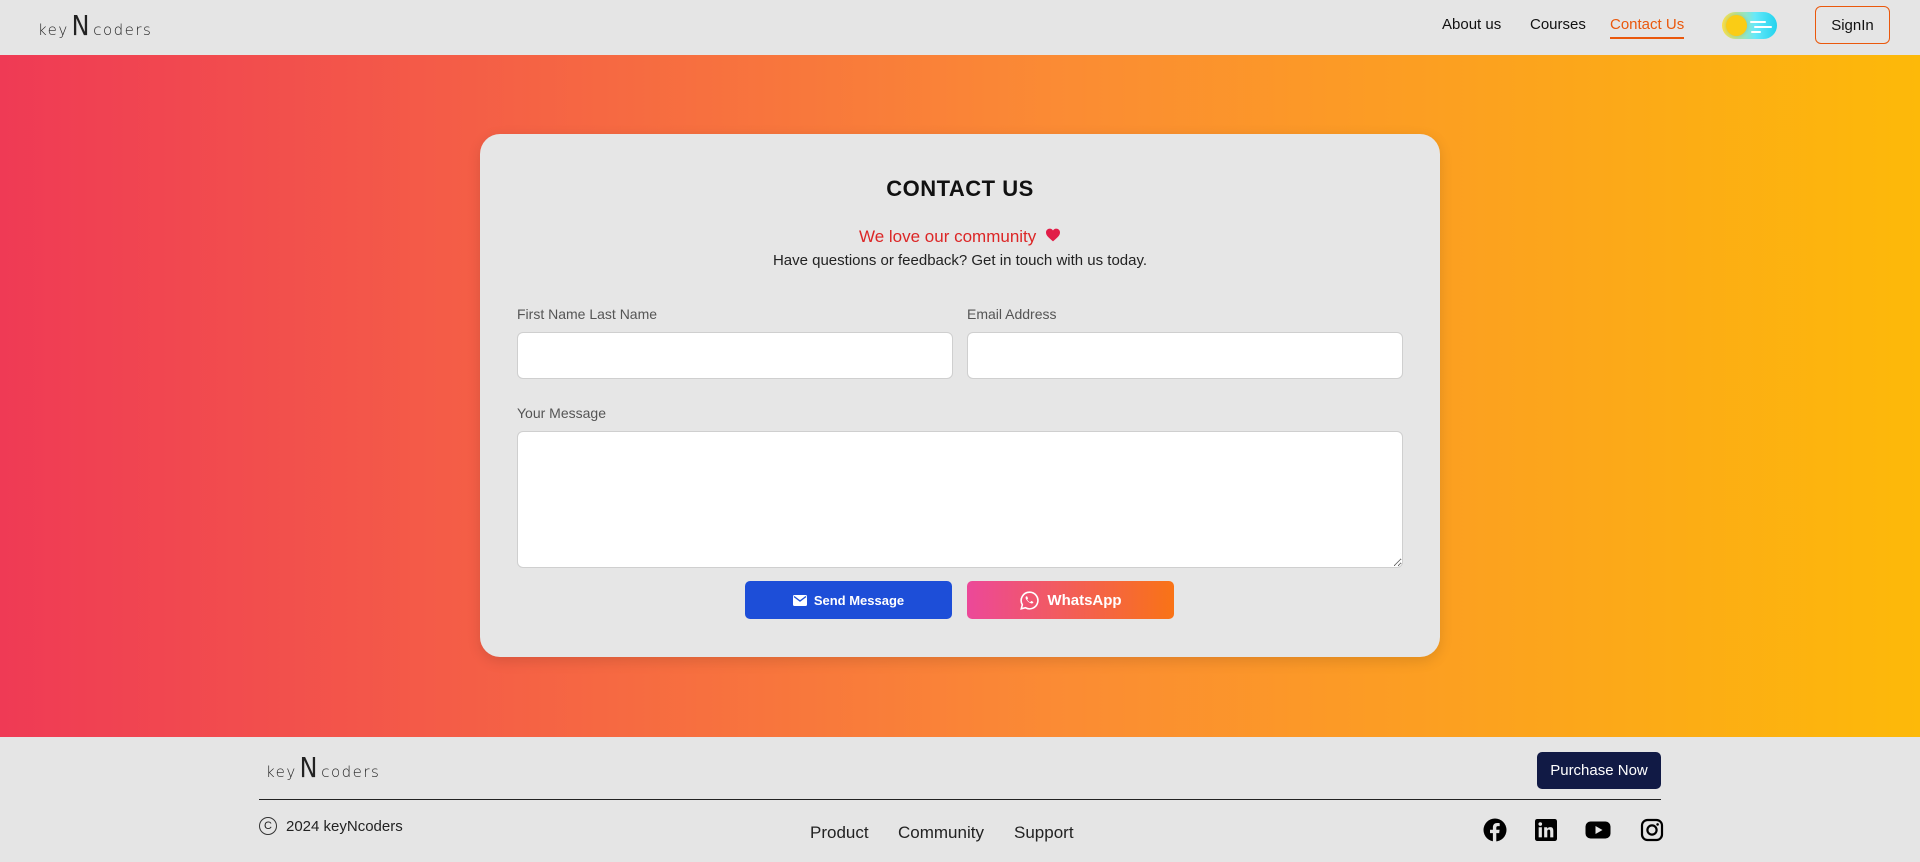 The height and width of the screenshot is (862, 1920). Describe the element at coordinates (799, 600) in the screenshot. I see `mail-icon` at that location.